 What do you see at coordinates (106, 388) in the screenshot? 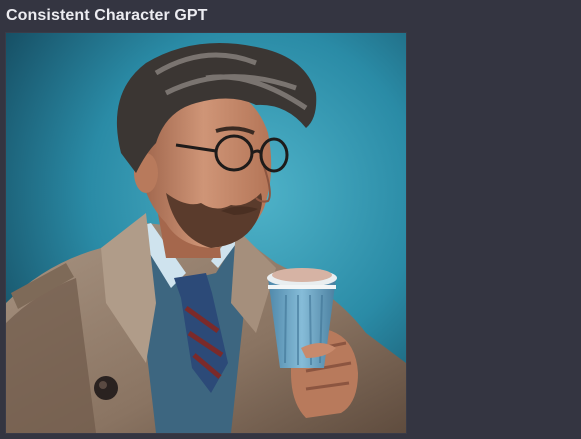
I see `coat-button` at bounding box center [106, 388].